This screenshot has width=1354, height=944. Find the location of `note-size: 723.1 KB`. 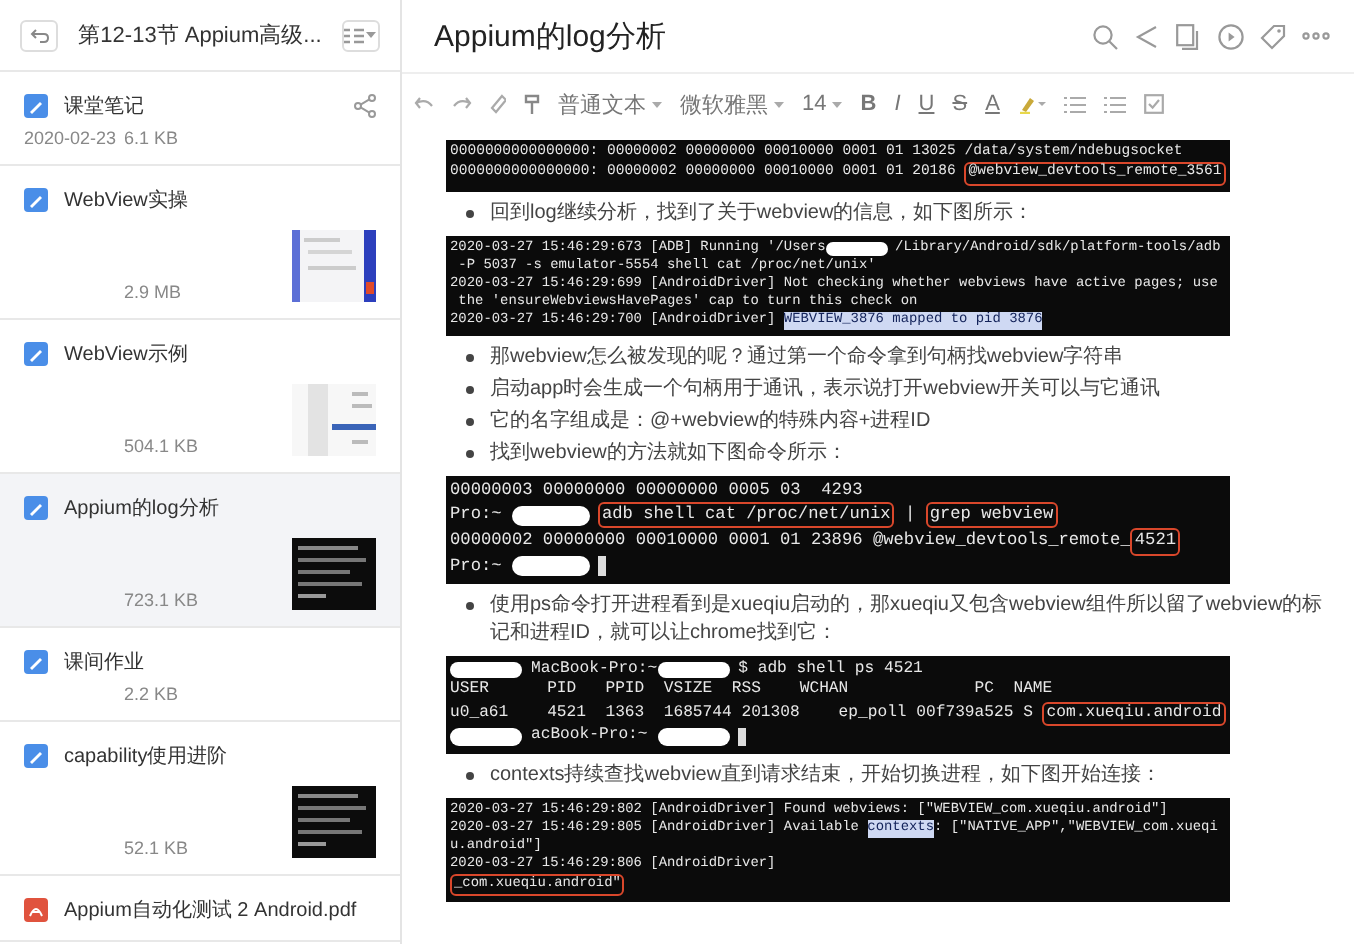

note-size: 723.1 KB is located at coordinates (161, 600).